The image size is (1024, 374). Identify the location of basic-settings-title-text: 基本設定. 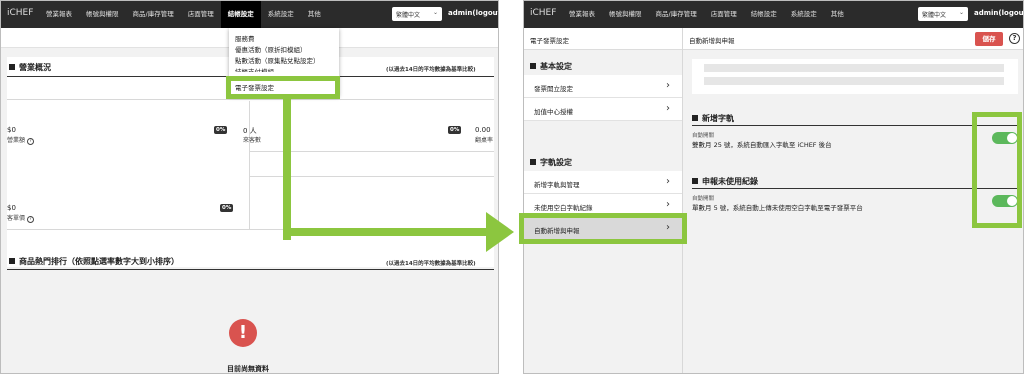
(556, 66).